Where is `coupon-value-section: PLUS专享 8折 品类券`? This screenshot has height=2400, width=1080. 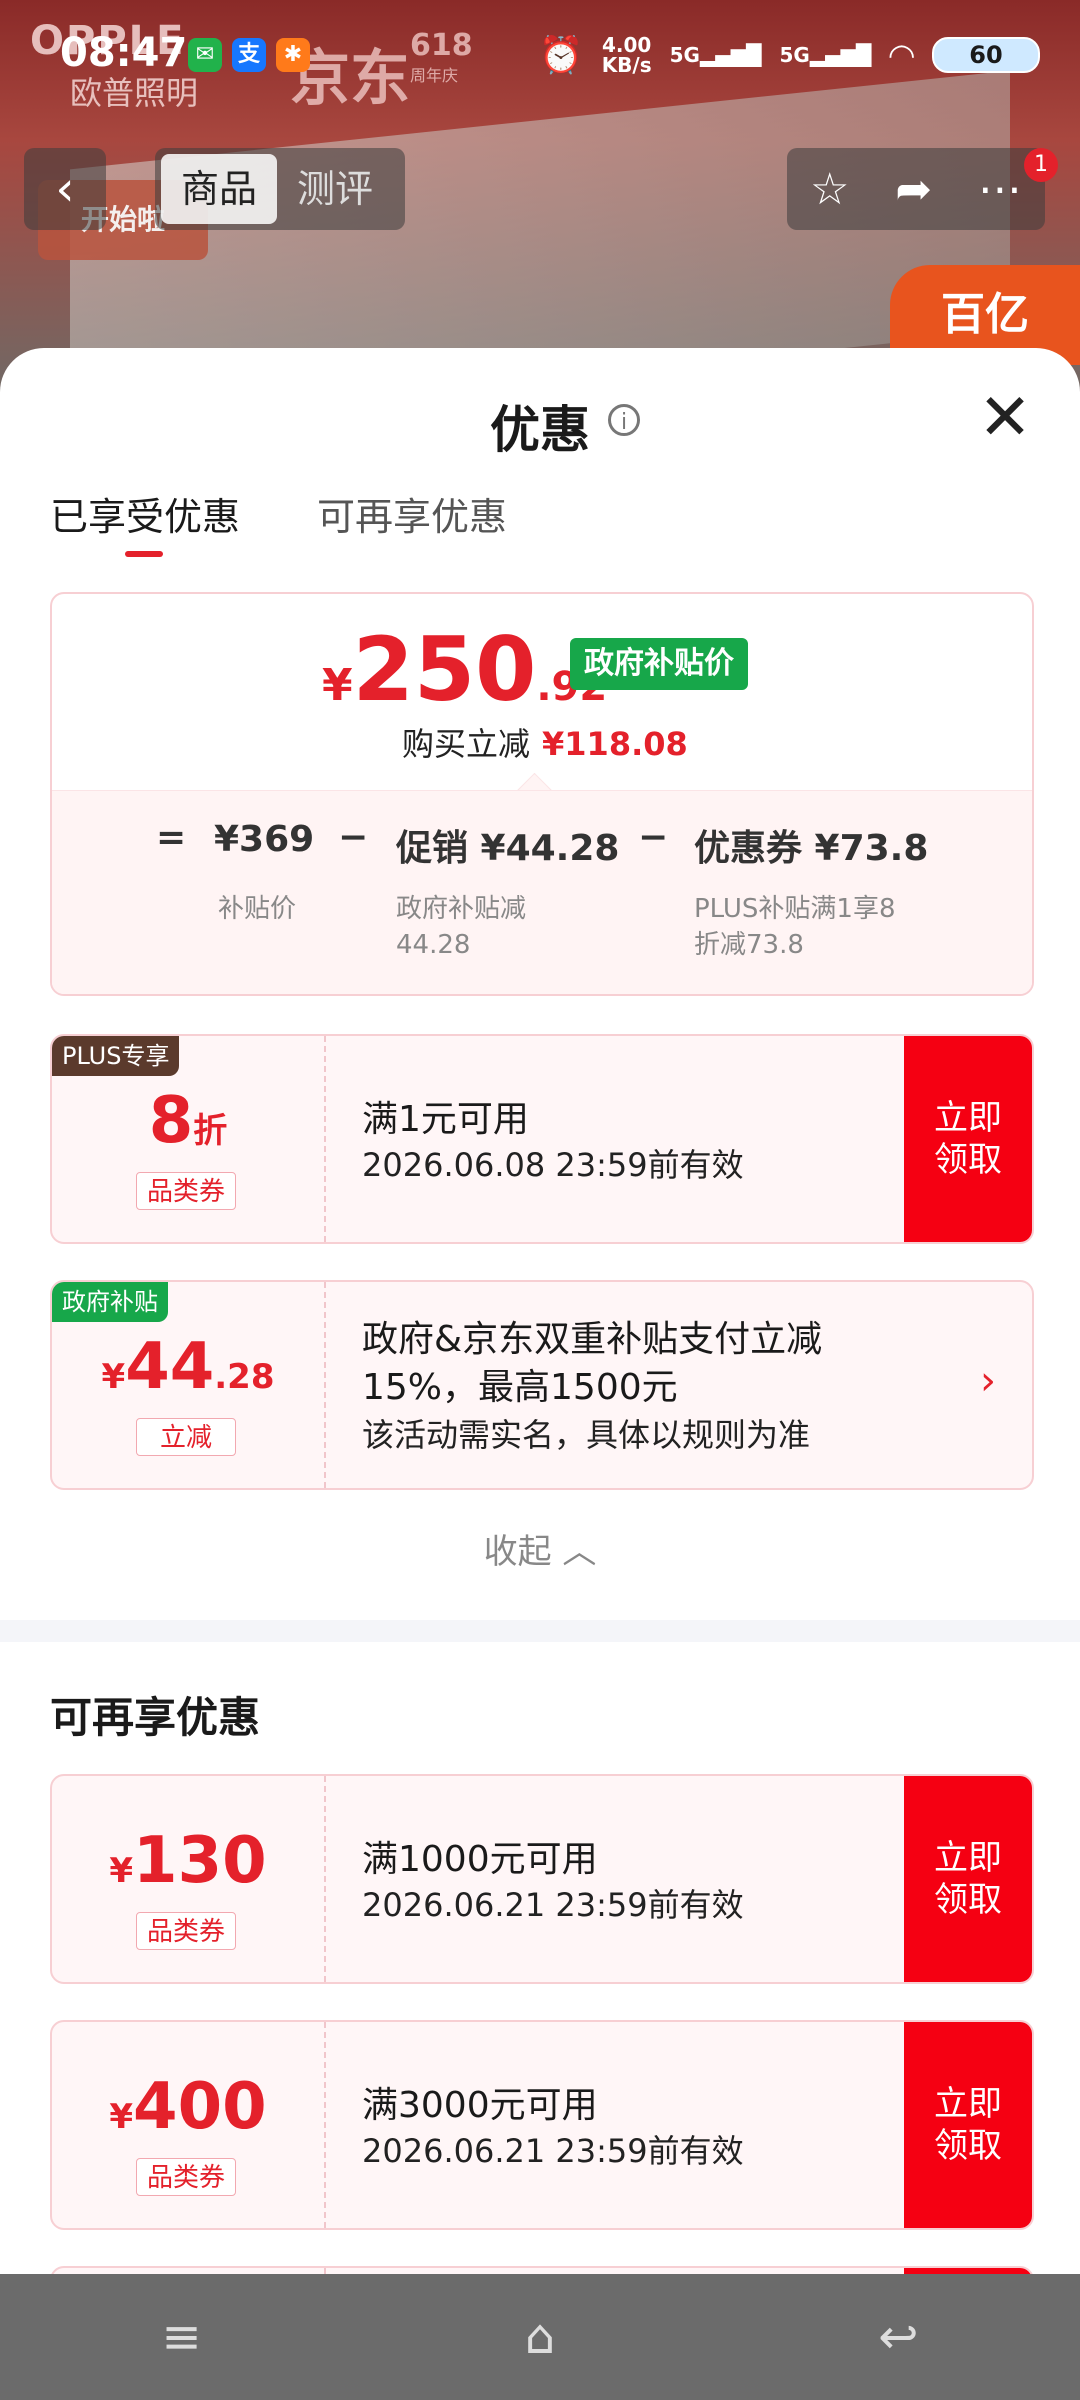
coupon-value-section: PLUS专享 8折 品类券 is located at coordinates (189, 1139).